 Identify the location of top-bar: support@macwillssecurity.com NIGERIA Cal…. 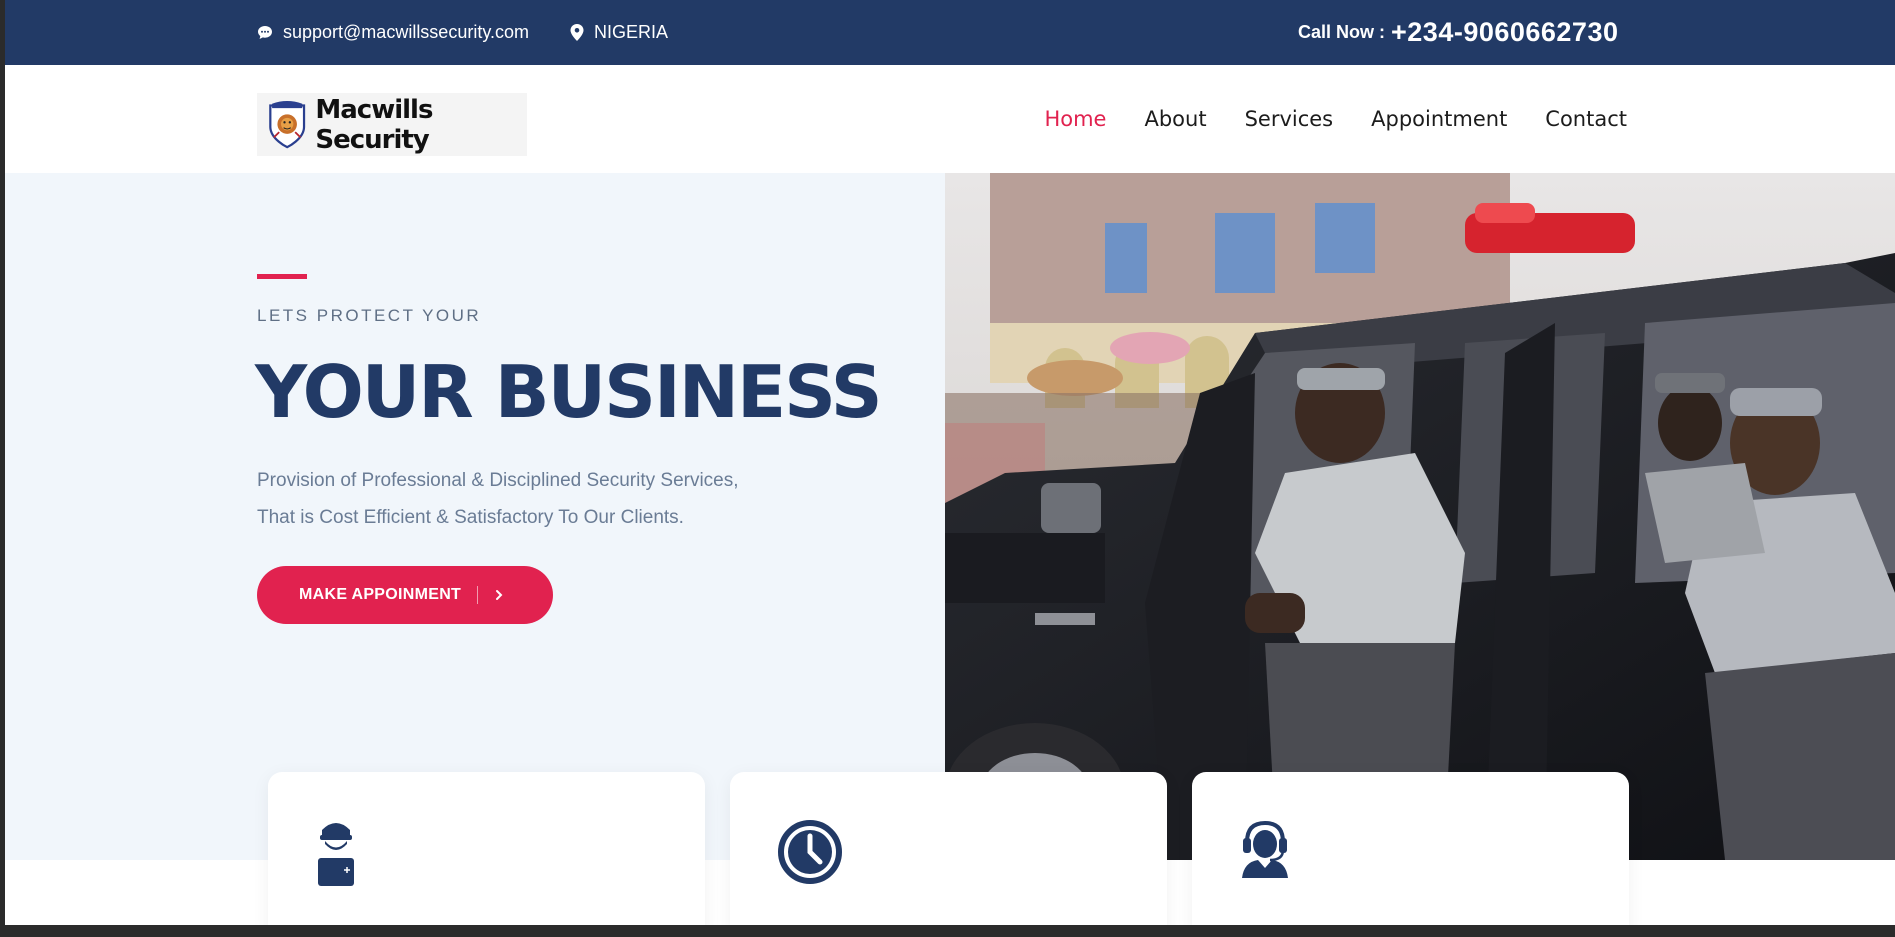
(950, 32).